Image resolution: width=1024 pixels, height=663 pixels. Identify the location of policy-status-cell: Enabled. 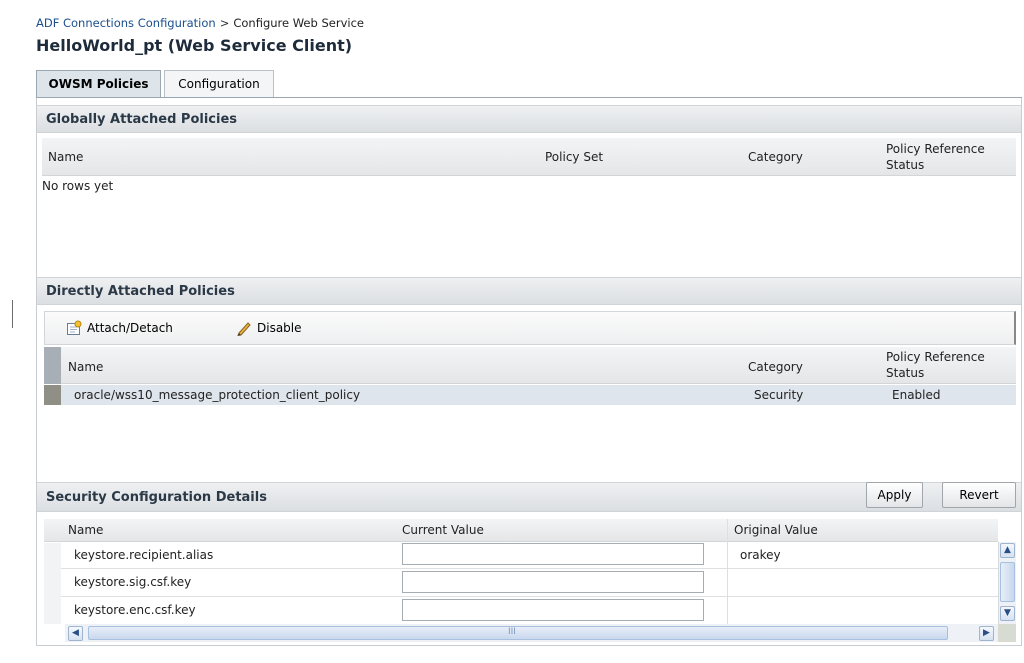
(916, 395).